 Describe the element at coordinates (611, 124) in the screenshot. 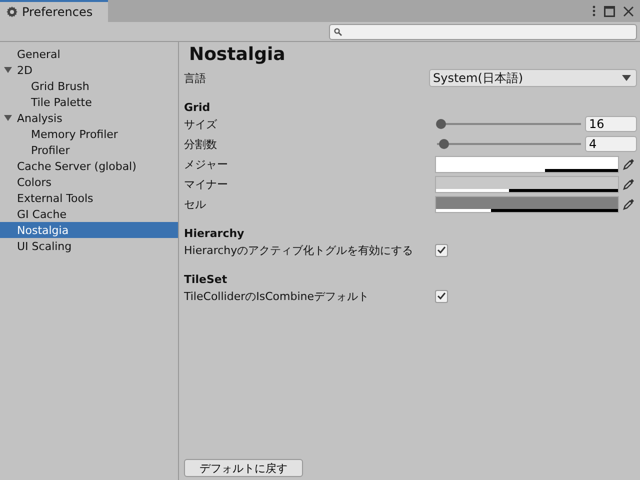

I see `number-field: 16` at that location.